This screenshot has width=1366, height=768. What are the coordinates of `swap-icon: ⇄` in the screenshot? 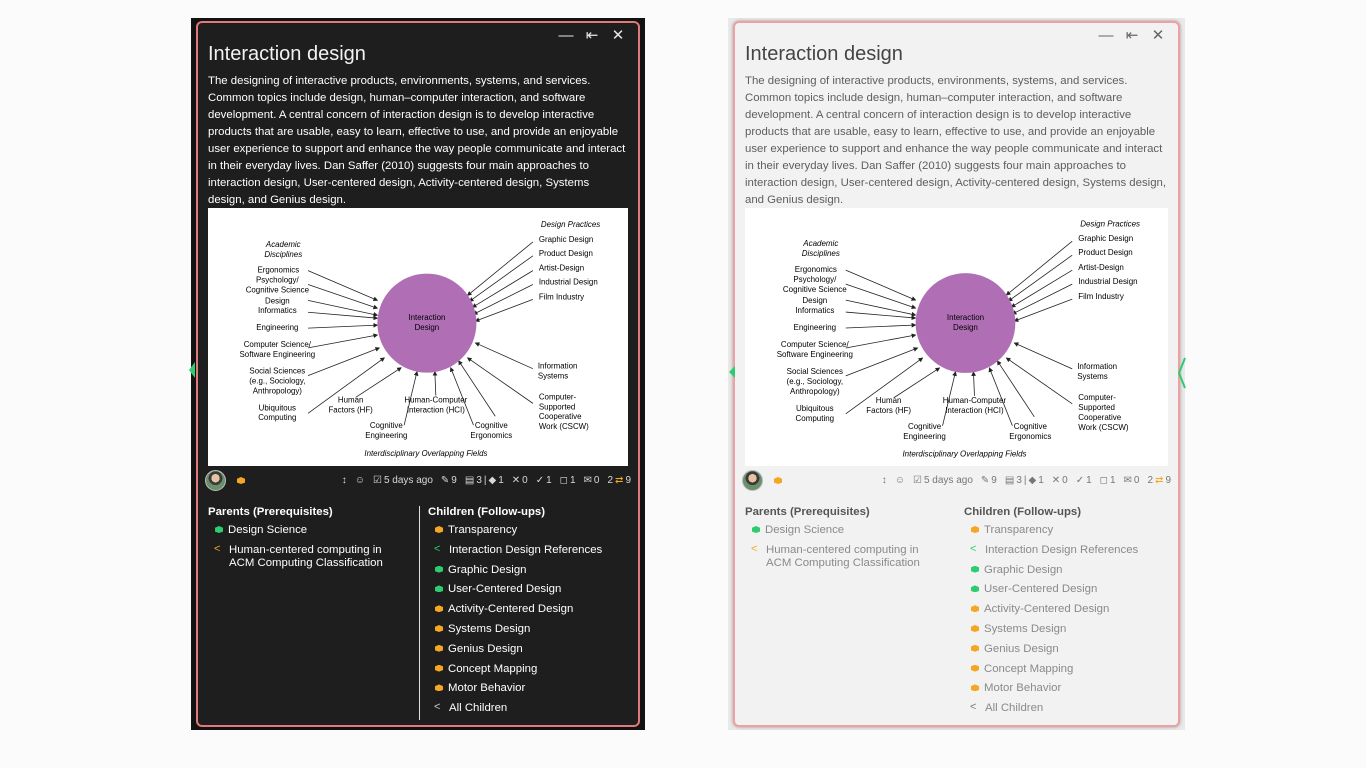 It's located at (619, 480).